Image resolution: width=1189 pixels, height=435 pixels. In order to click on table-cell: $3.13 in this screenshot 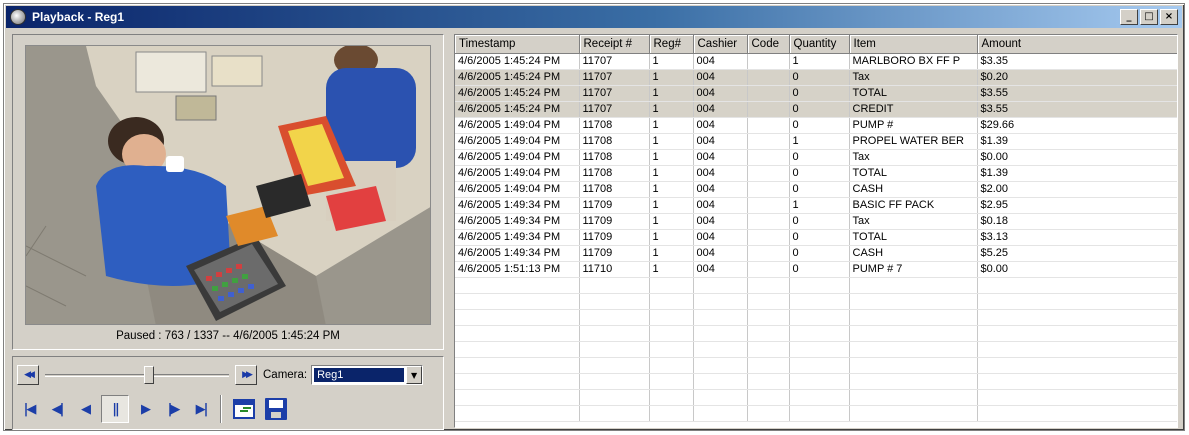, I will do `click(1077, 237)`.